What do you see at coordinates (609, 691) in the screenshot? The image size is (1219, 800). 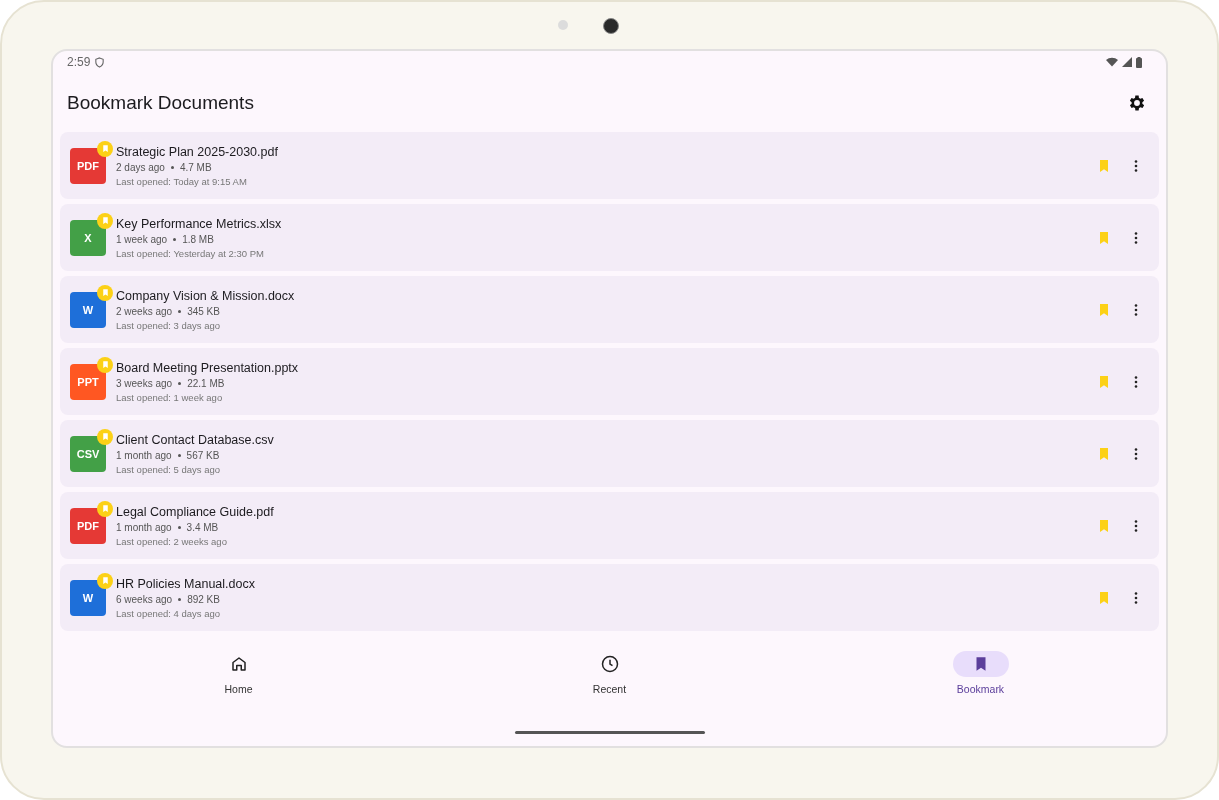 I see `nav-tab: Recent` at bounding box center [609, 691].